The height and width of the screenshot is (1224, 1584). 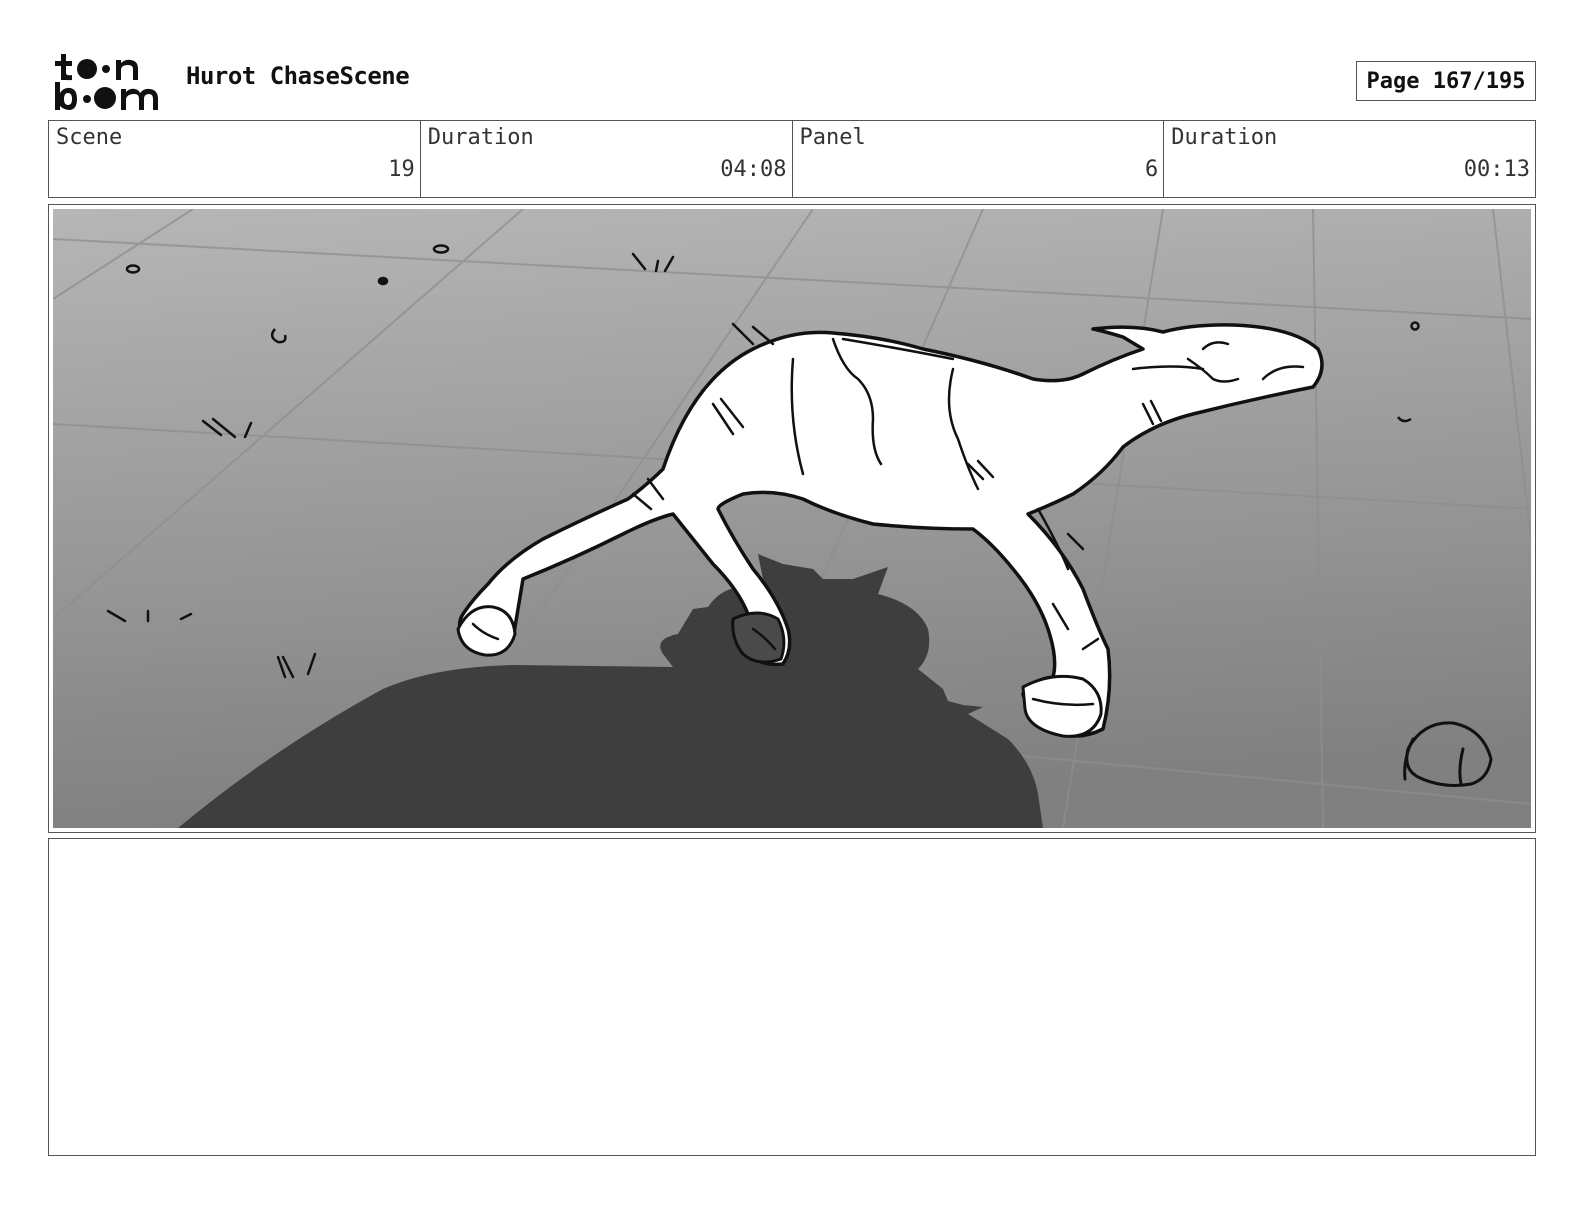 What do you see at coordinates (1496, 169) in the screenshot?
I see `panel-duration-value: 00:13` at bounding box center [1496, 169].